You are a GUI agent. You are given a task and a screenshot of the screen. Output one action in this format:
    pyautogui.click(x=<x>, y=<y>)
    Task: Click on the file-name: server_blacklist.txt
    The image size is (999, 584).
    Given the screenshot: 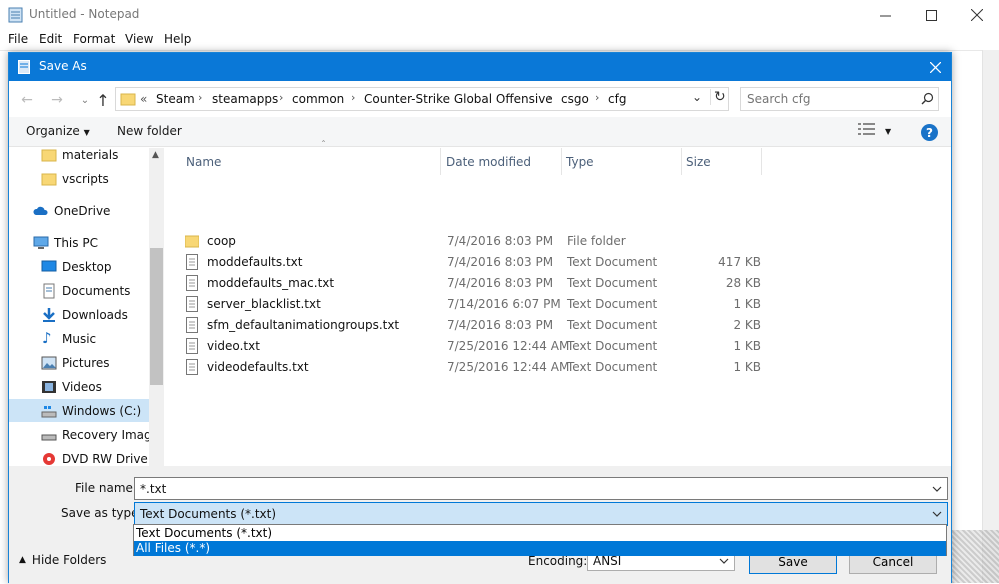 What is the action you would take?
    pyautogui.click(x=264, y=304)
    